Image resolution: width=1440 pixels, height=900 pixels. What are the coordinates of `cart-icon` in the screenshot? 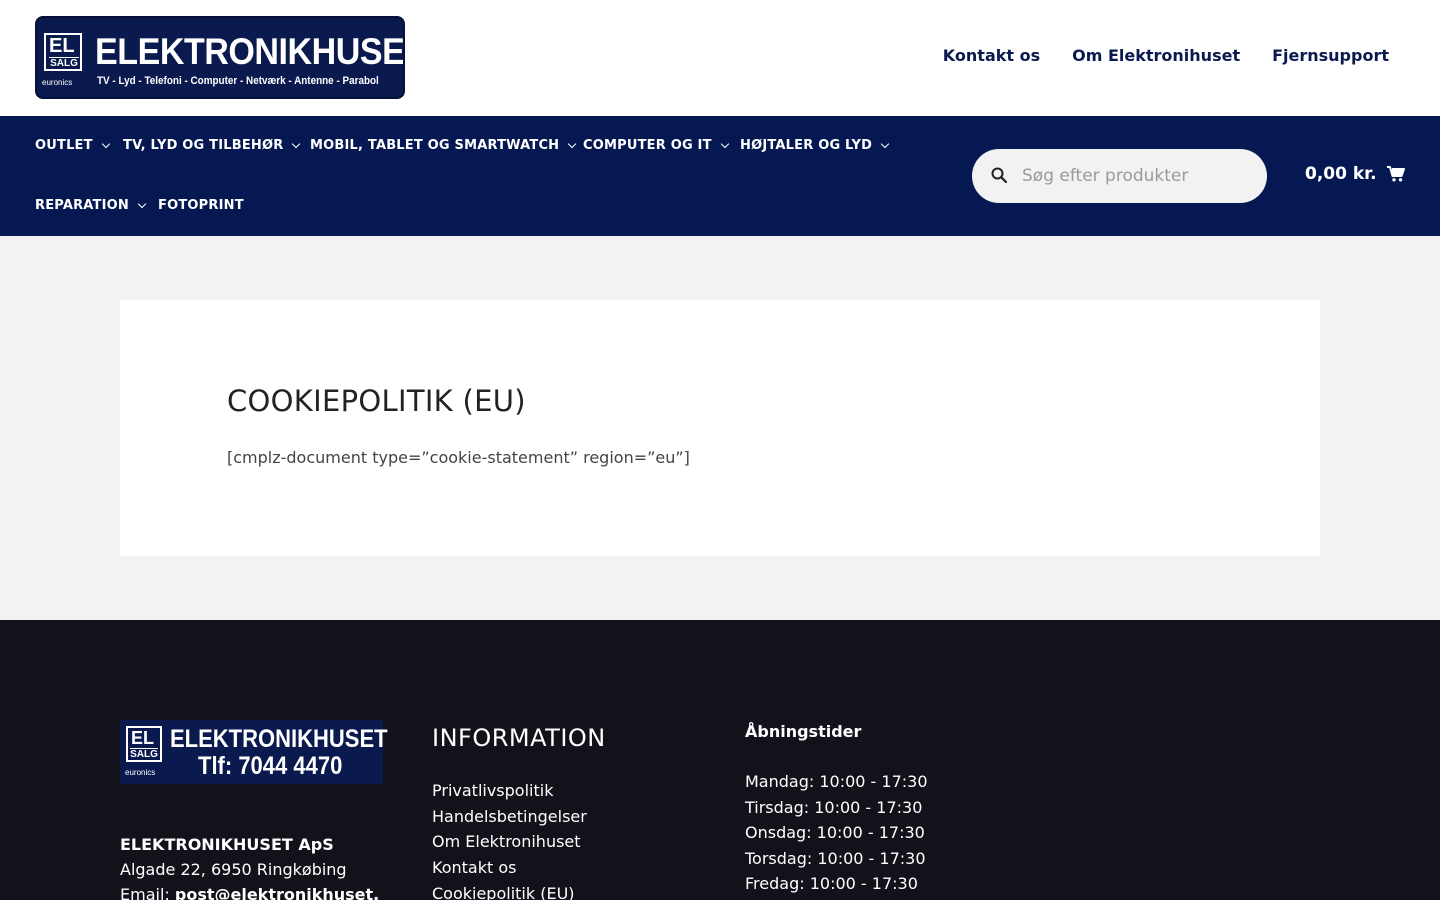 It's located at (1395, 174).